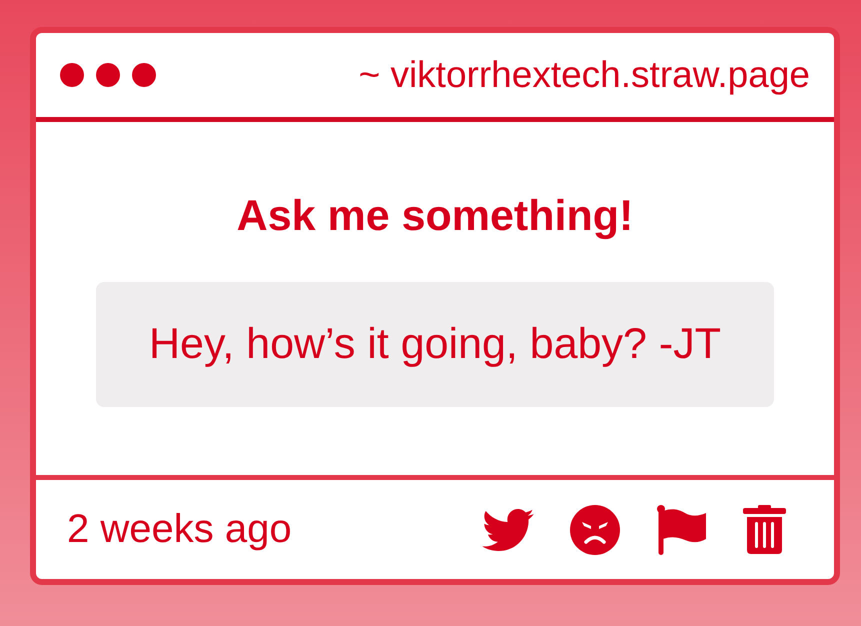 The height and width of the screenshot is (626, 861). What do you see at coordinates (595, 529) in the screenshot?
I see `angry-face-icon` at bounding box center [595, 529].